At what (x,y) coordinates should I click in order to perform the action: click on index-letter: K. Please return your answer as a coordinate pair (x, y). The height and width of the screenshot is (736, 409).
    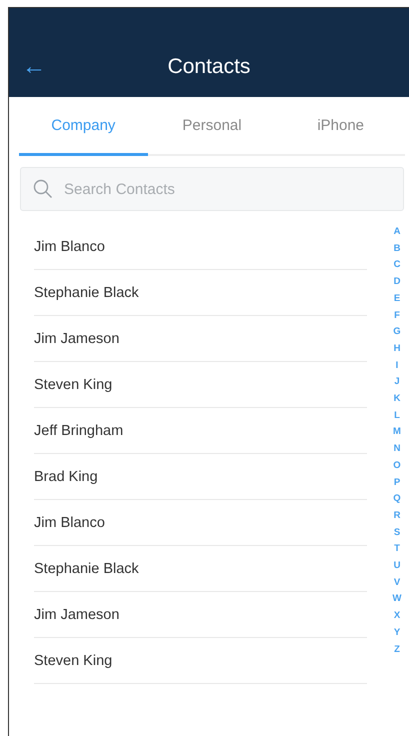
    Looking at the image, I should click on (397, 399).